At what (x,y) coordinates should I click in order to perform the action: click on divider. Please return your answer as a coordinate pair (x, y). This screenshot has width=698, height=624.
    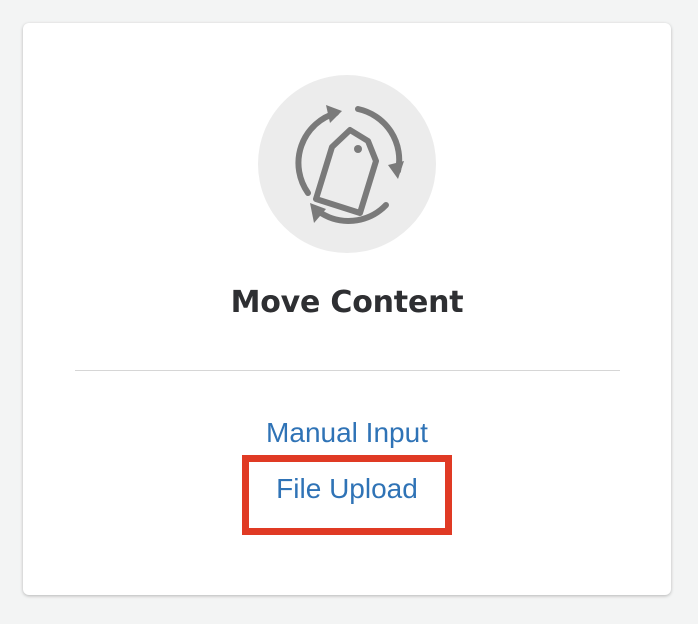
    Looking at the image, I should click on (347, 370).